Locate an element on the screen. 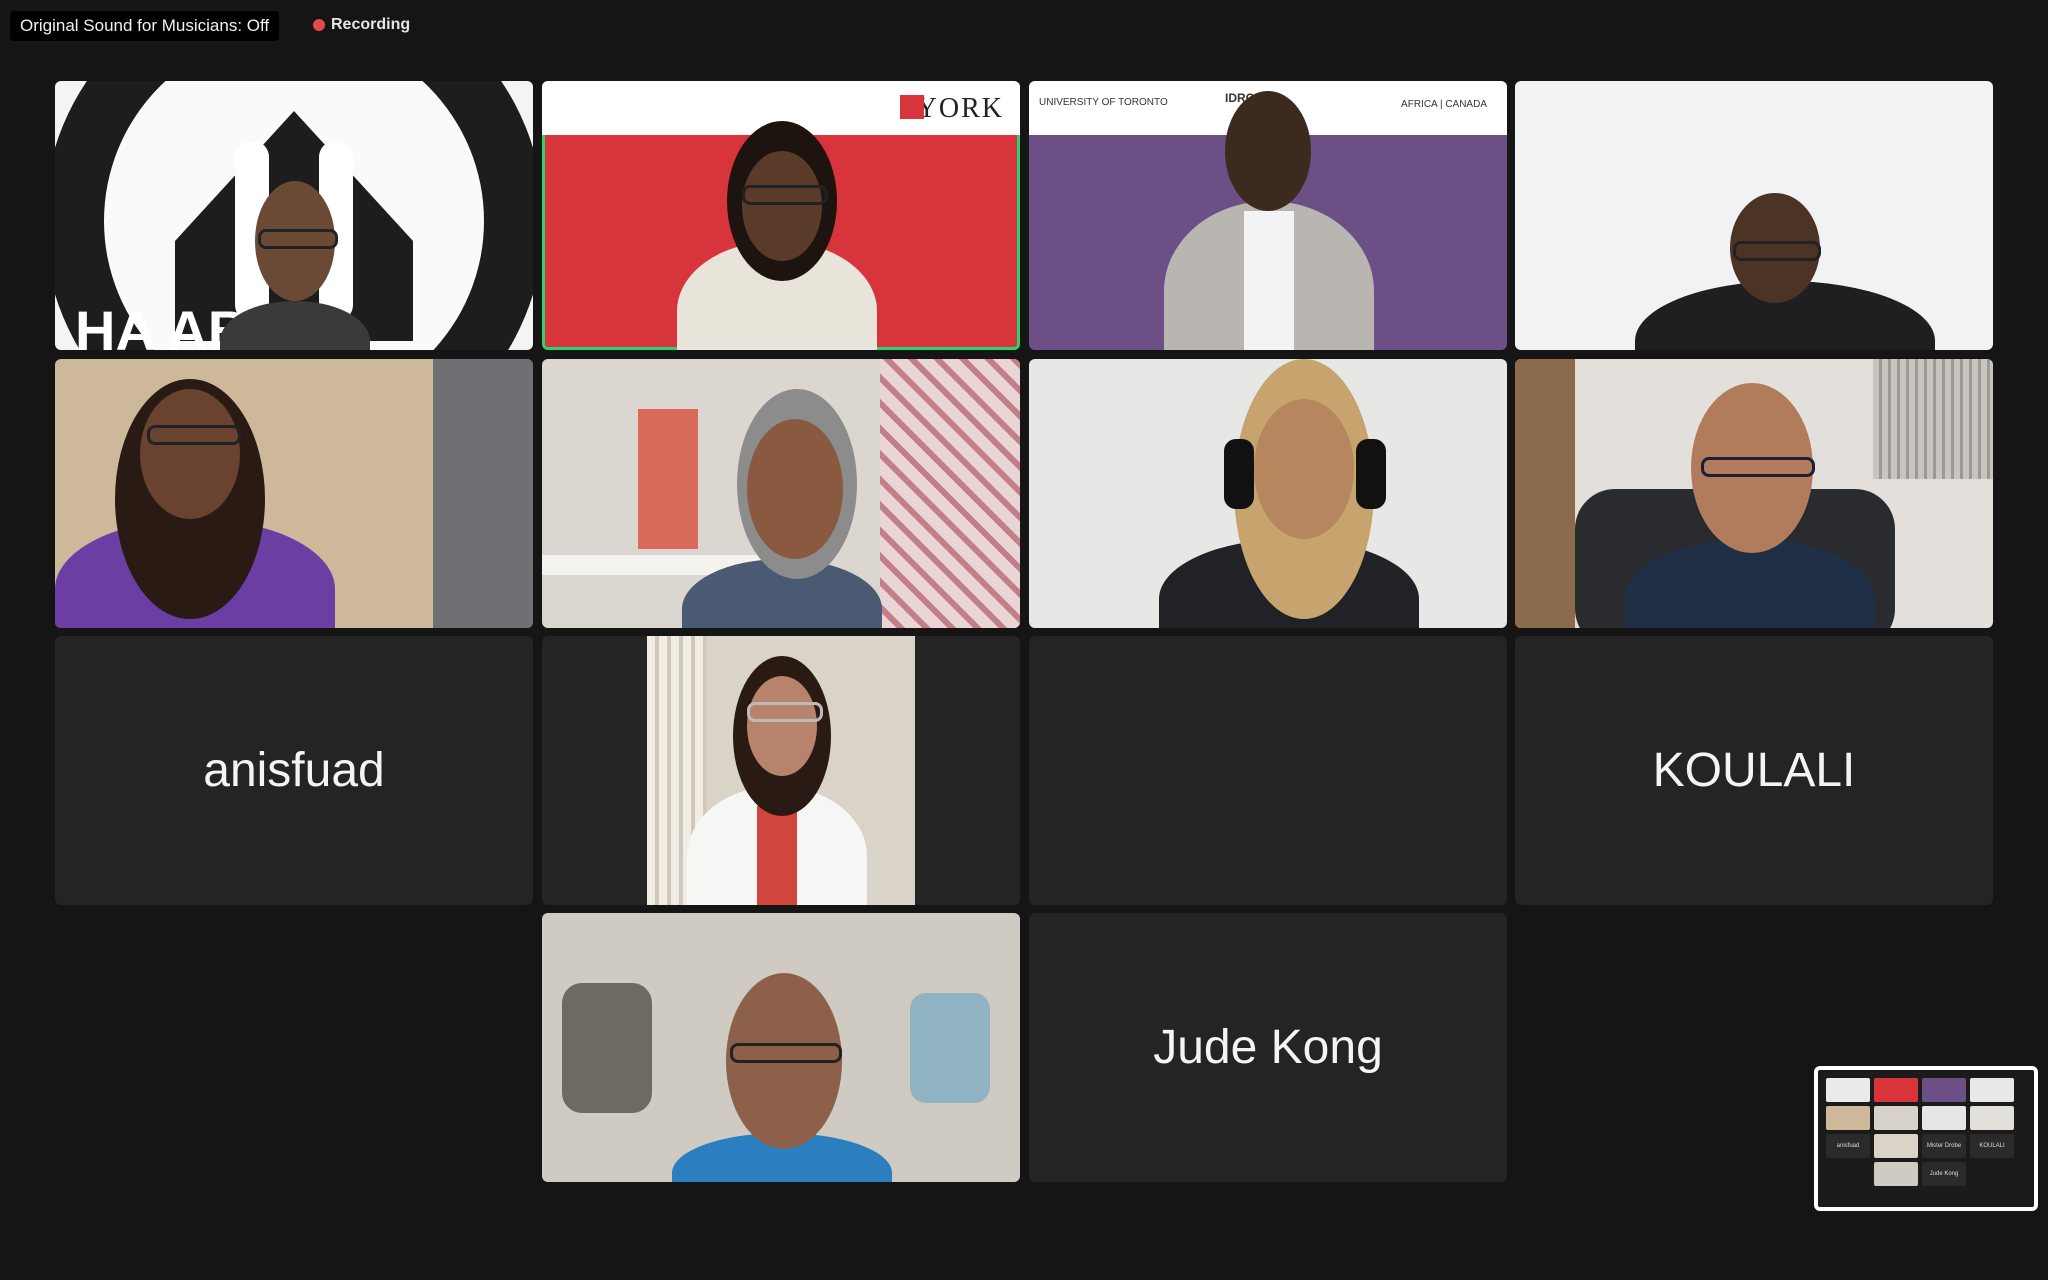  participant-video: HA AB is located at coordinates (294, 215).